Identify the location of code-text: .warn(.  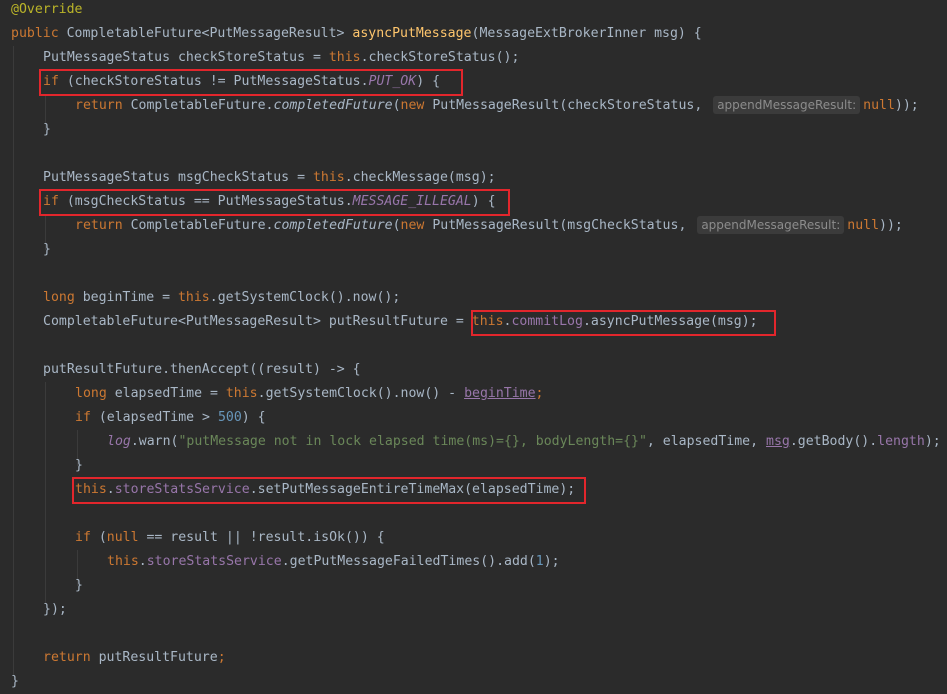
(154, 441).